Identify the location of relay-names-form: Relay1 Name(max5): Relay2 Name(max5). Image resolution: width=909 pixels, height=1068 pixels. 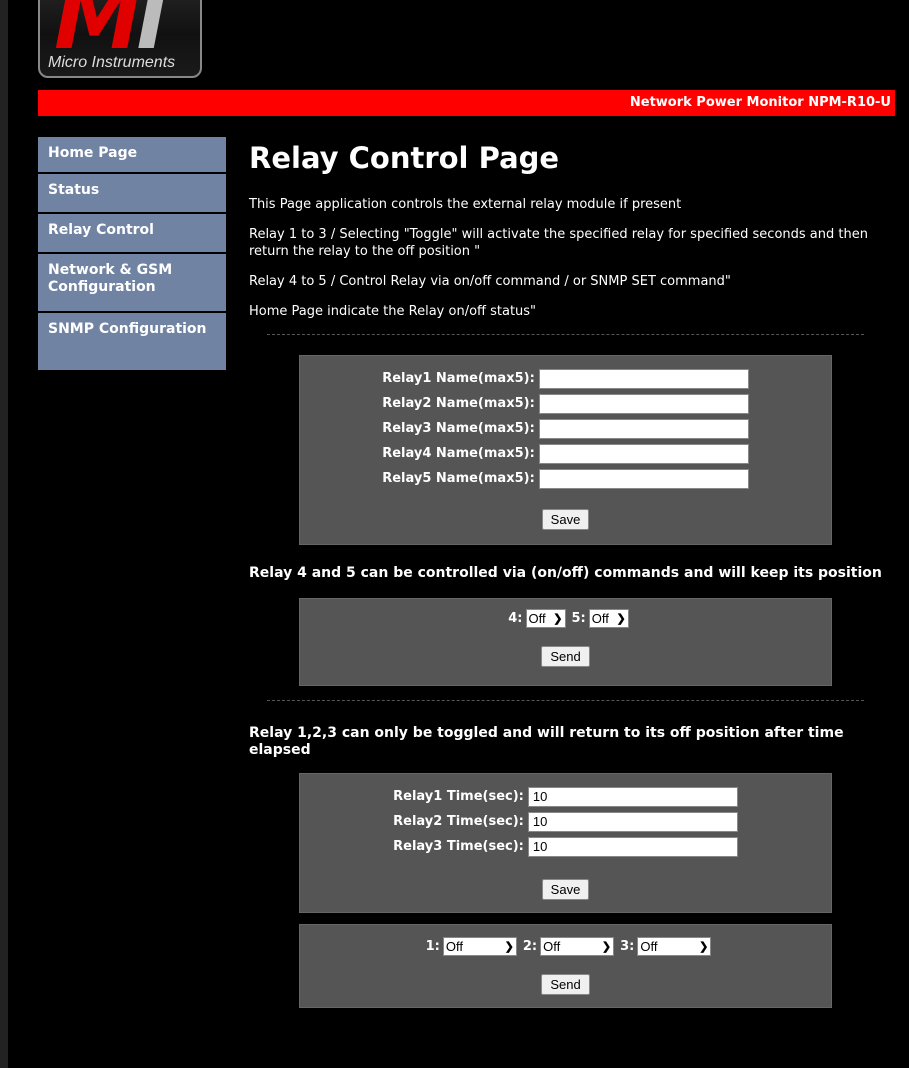
(565, 450).